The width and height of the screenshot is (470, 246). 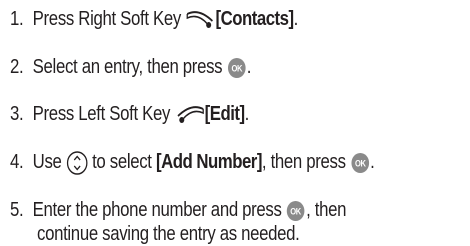 What do you see at coordinates (122, 162) in the screenshot?
I see `step-text: to select` at bounding box center [122, 162].